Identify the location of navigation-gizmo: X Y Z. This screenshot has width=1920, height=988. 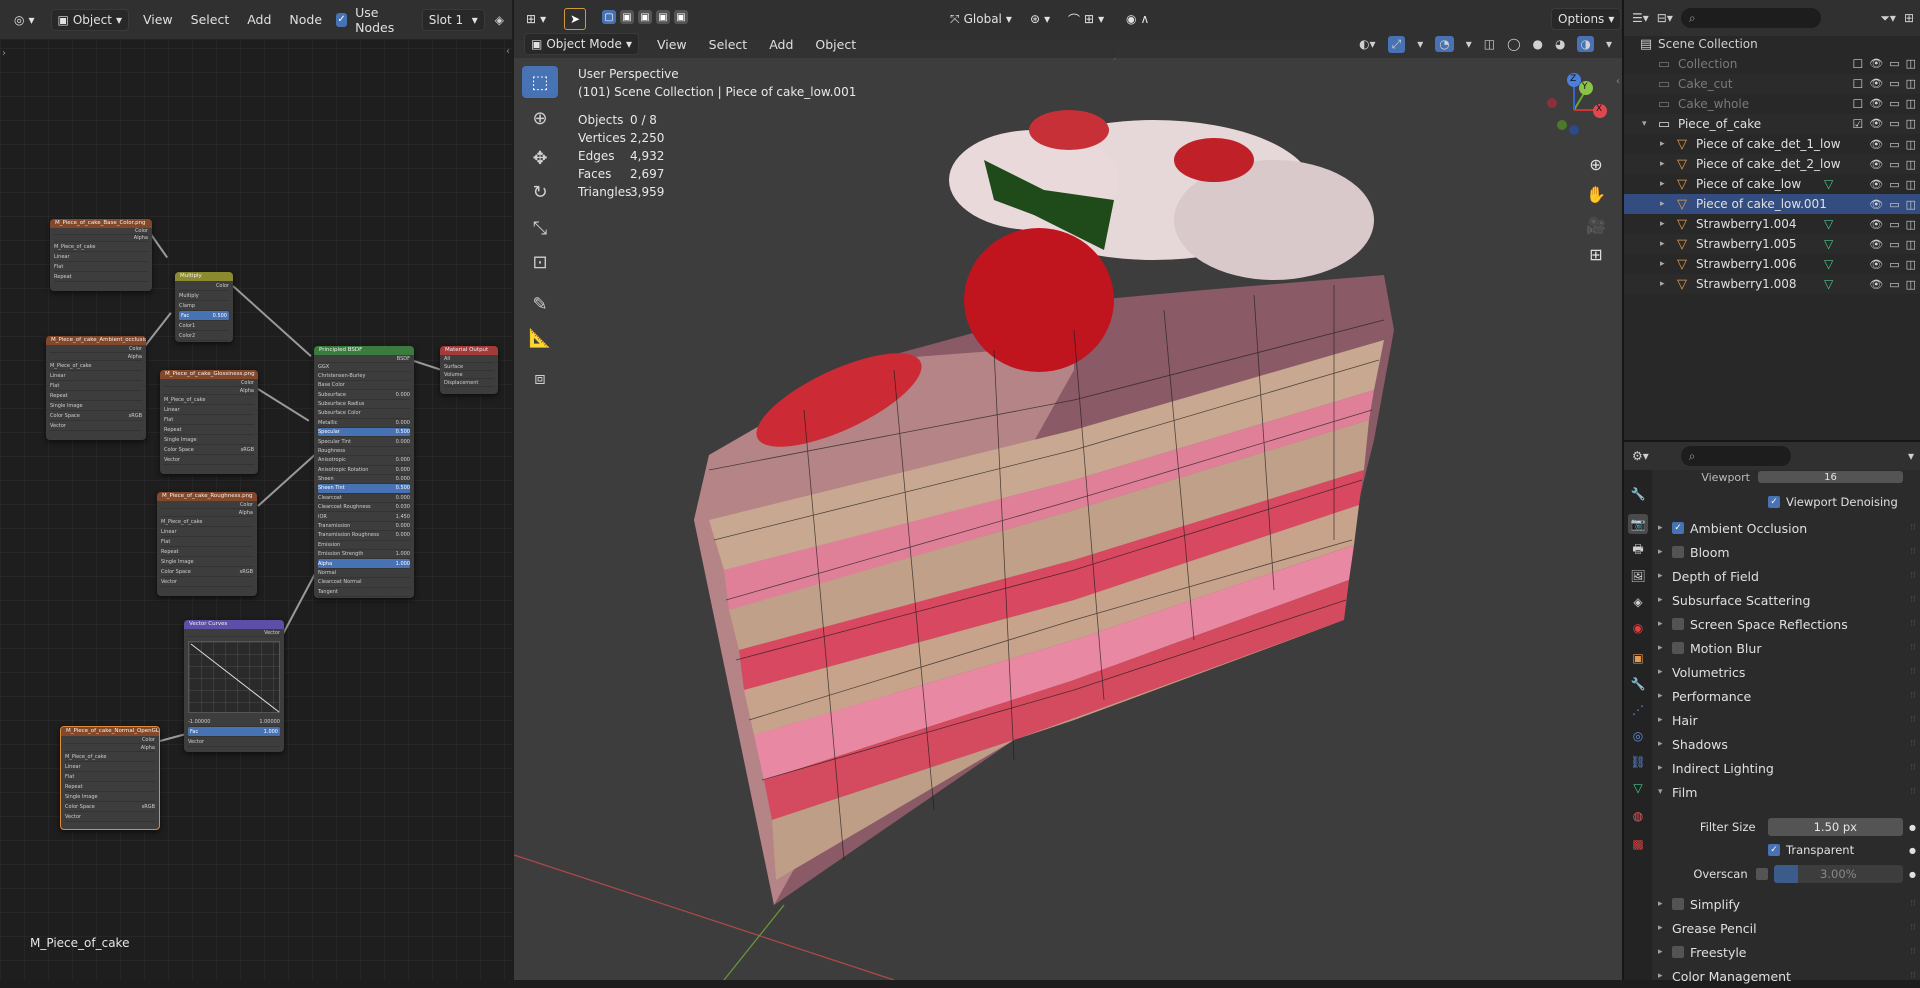
(1574, 105).